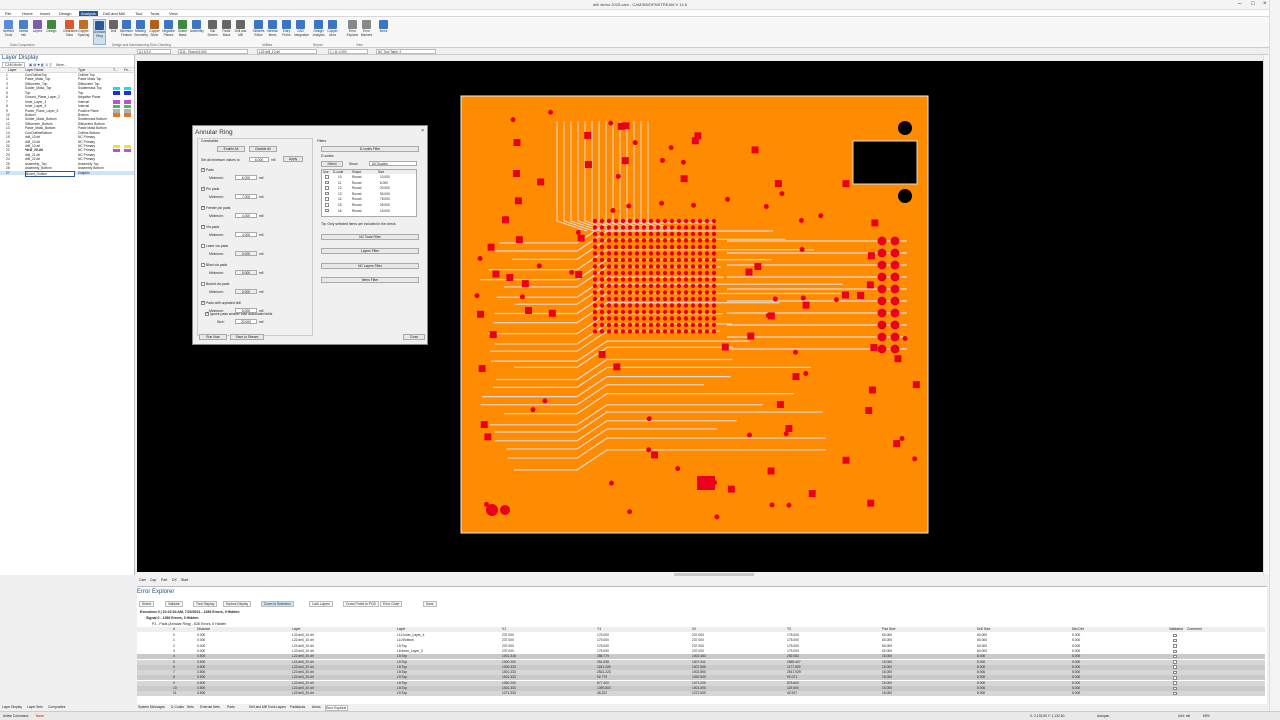 Image resolution: width=1280 pixels, height=720 pixels. I want to click on ignore-pads-checkbox, so click(207, 313).